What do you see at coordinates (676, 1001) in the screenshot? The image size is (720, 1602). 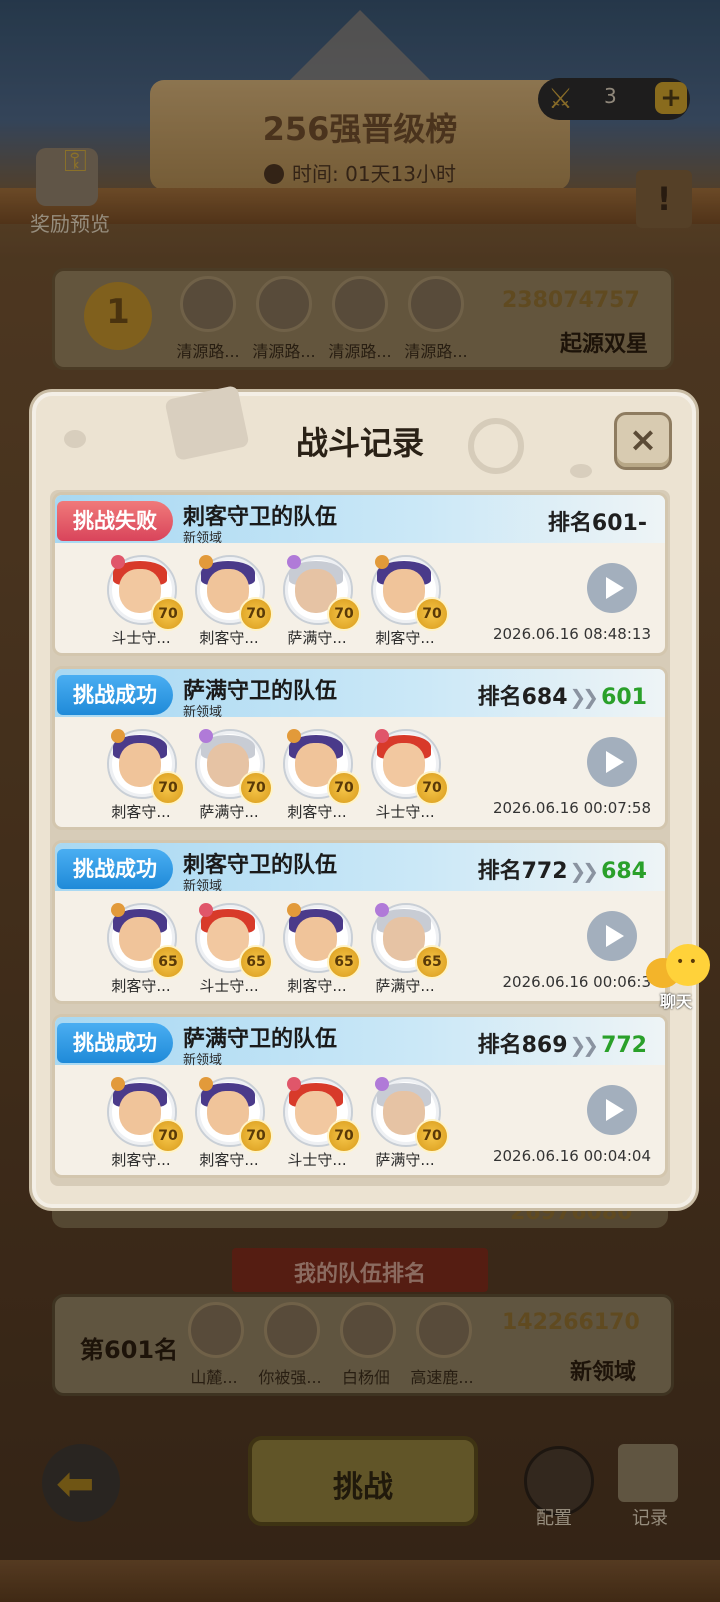 I see `chat-label: 聊天` at bounding box center [676, 1001].